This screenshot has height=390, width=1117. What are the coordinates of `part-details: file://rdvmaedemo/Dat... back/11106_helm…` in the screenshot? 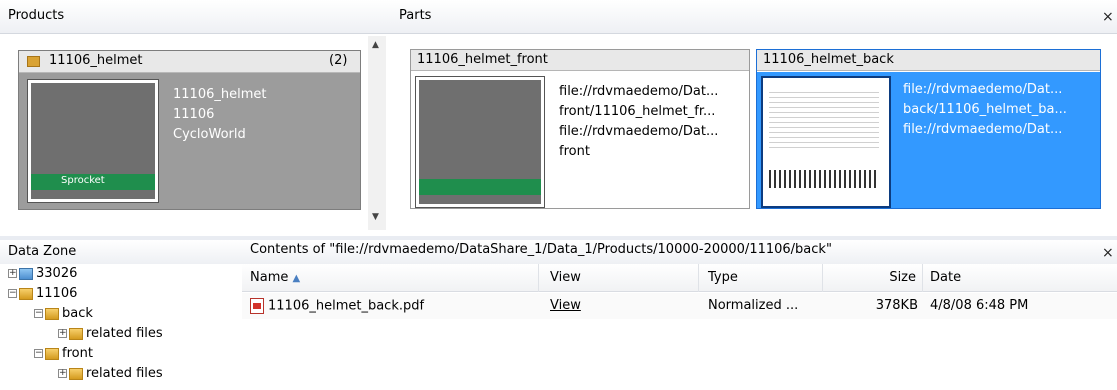 It's located at (985, 110).